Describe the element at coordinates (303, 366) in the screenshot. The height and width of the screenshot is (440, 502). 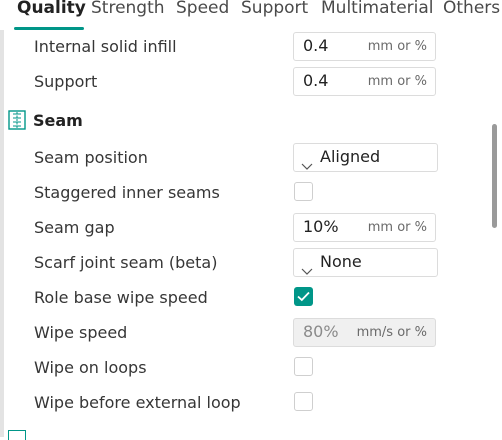
I see `wipe-on-loops-checkbox` at that location.